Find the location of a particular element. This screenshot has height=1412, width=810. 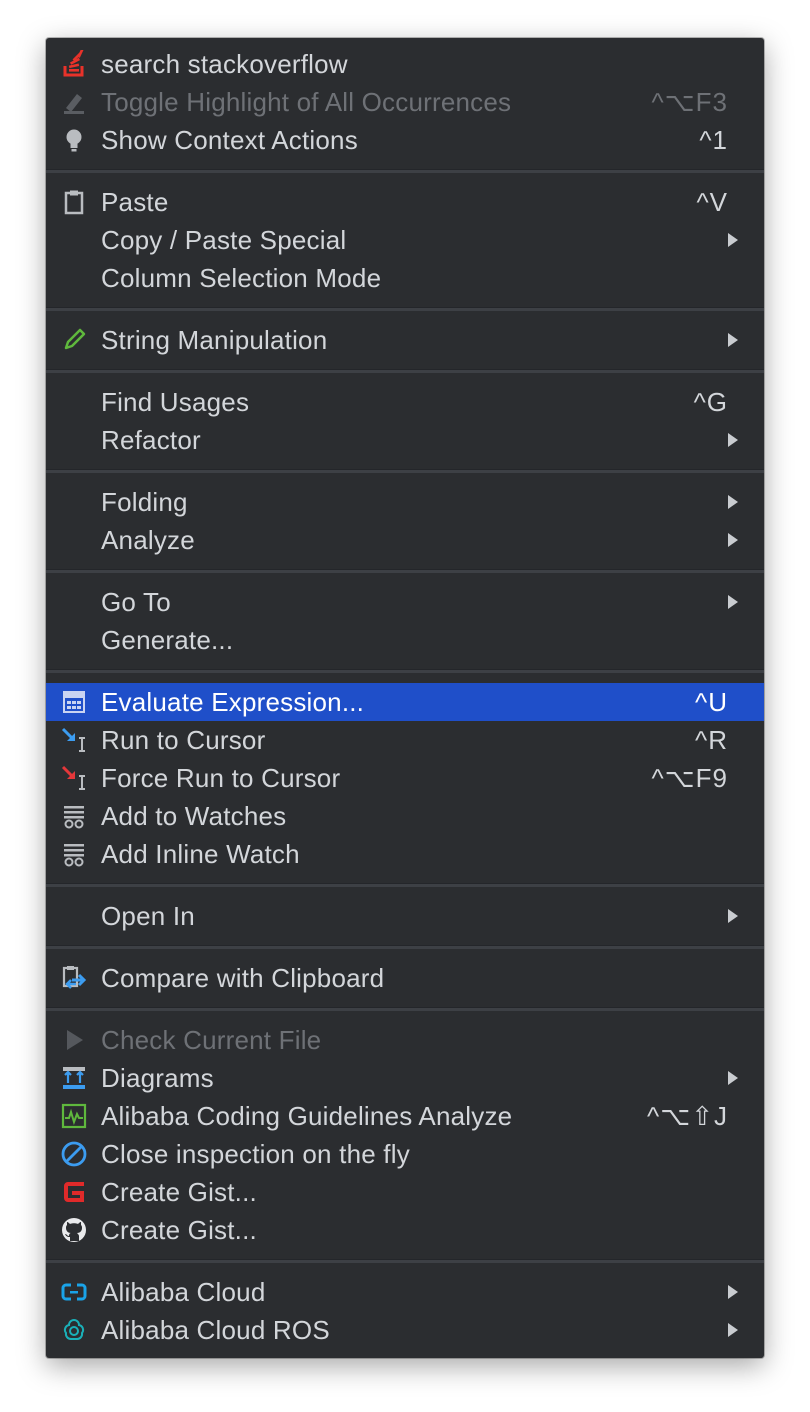

menu-item-toggle-highlight: Toggle Highlight of All Occurrences ^⌥F3 is located at coordinates (405, 102).